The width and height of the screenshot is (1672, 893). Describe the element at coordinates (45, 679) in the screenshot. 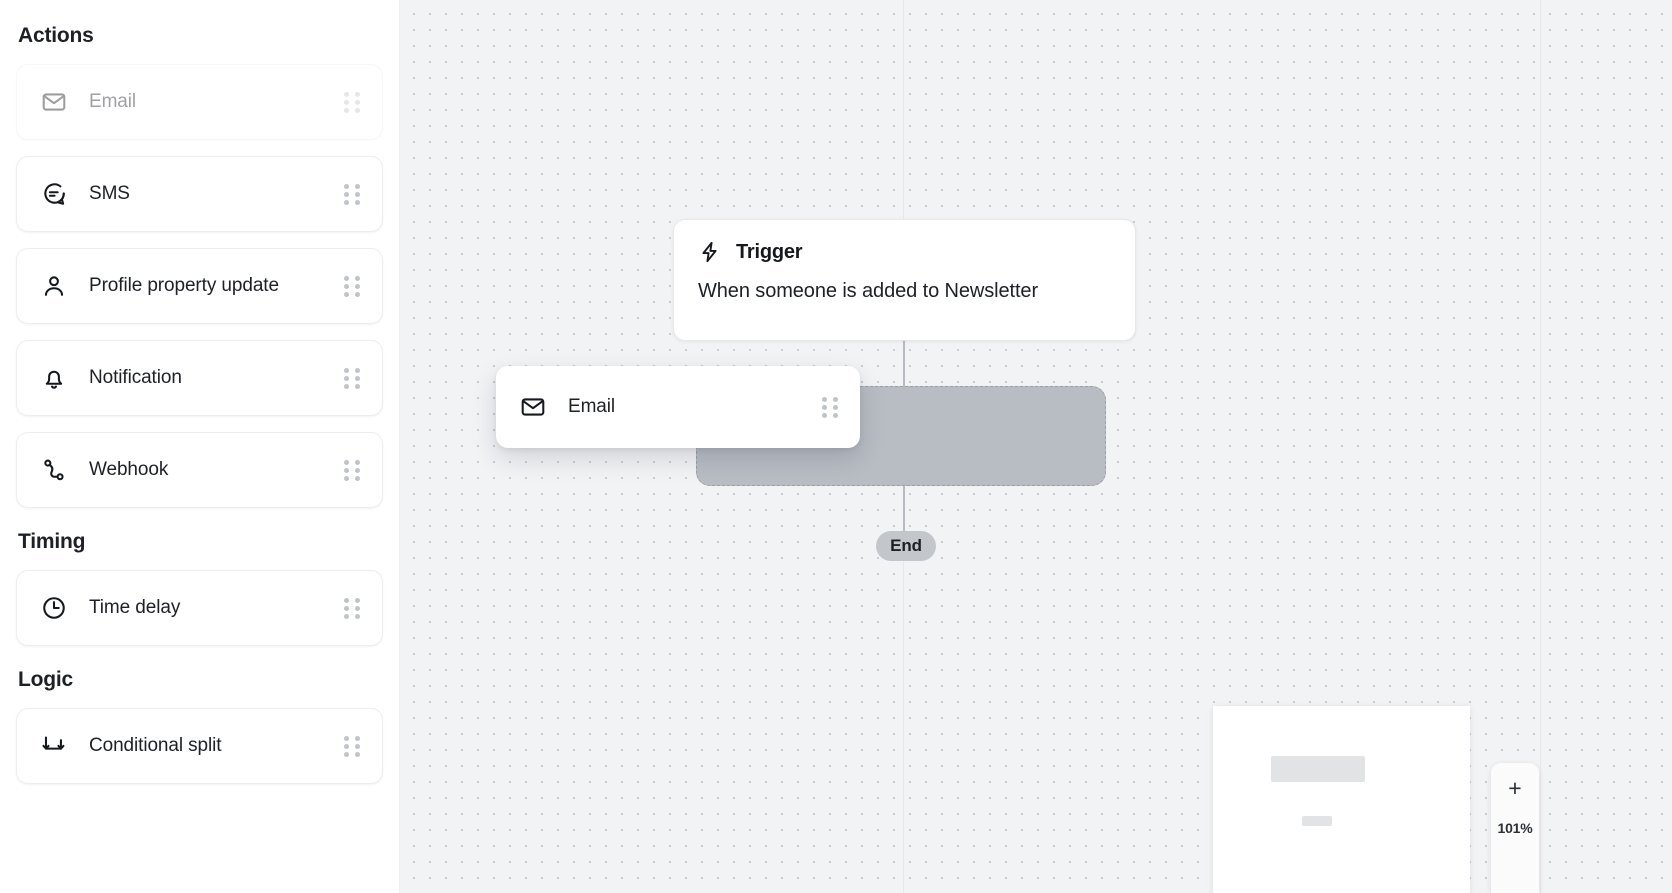

I see `section-heading-logic: Logic` at that location.